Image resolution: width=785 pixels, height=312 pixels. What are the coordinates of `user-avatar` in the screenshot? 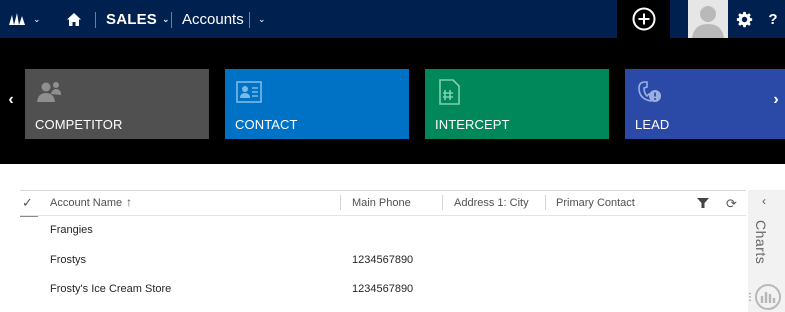 It's located at (708, 19).